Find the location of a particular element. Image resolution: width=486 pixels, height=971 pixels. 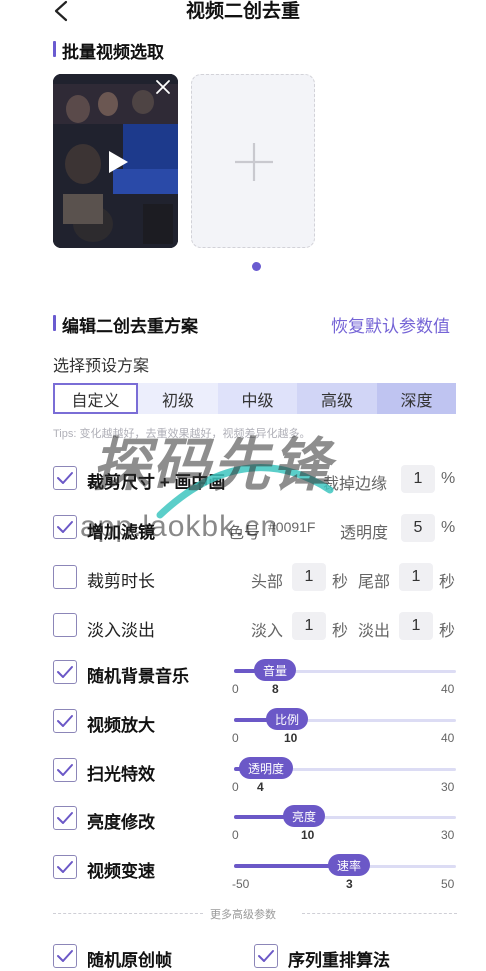

fade-in-unit: 秒 is located at coordinates (340, 631).